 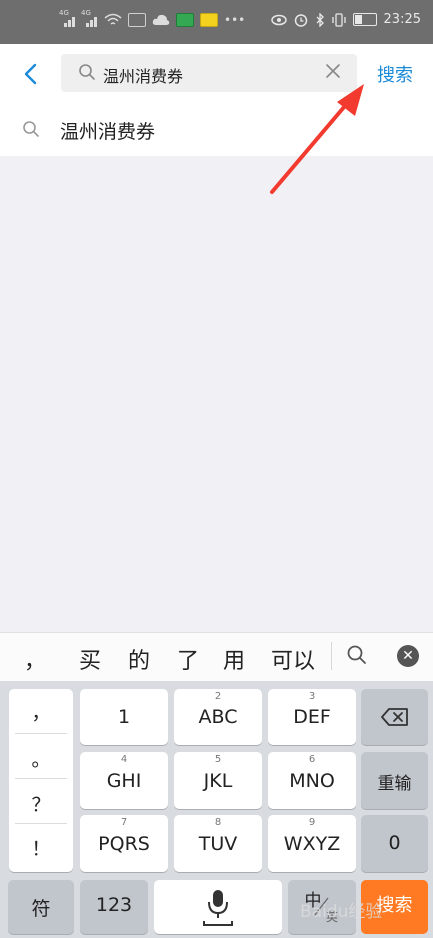 I want to click on key-sup: 7, so click(x=124, y=822).